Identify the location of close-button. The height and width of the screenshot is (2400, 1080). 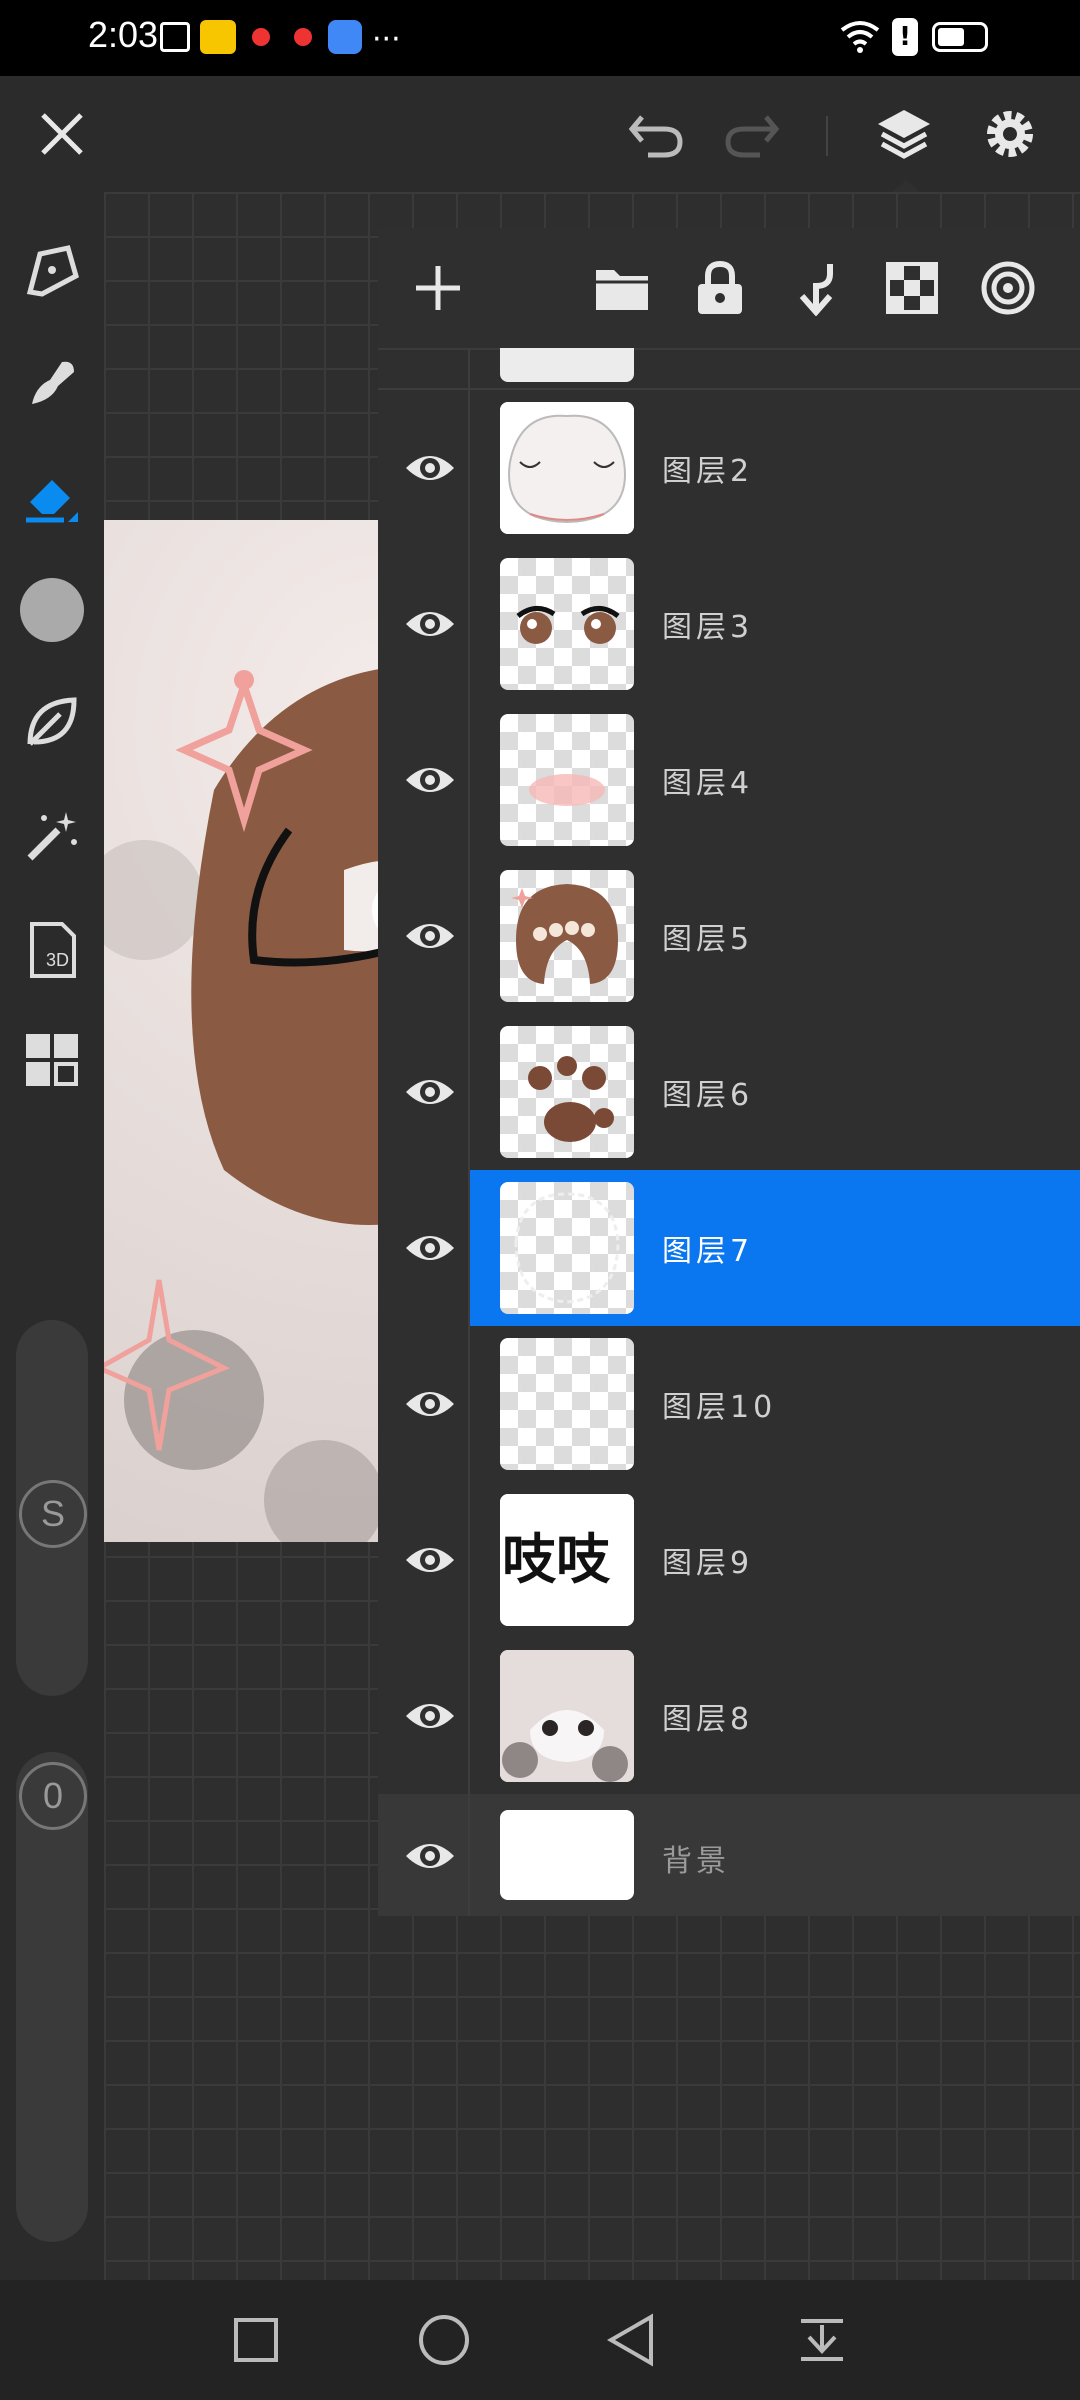
(62, 134).